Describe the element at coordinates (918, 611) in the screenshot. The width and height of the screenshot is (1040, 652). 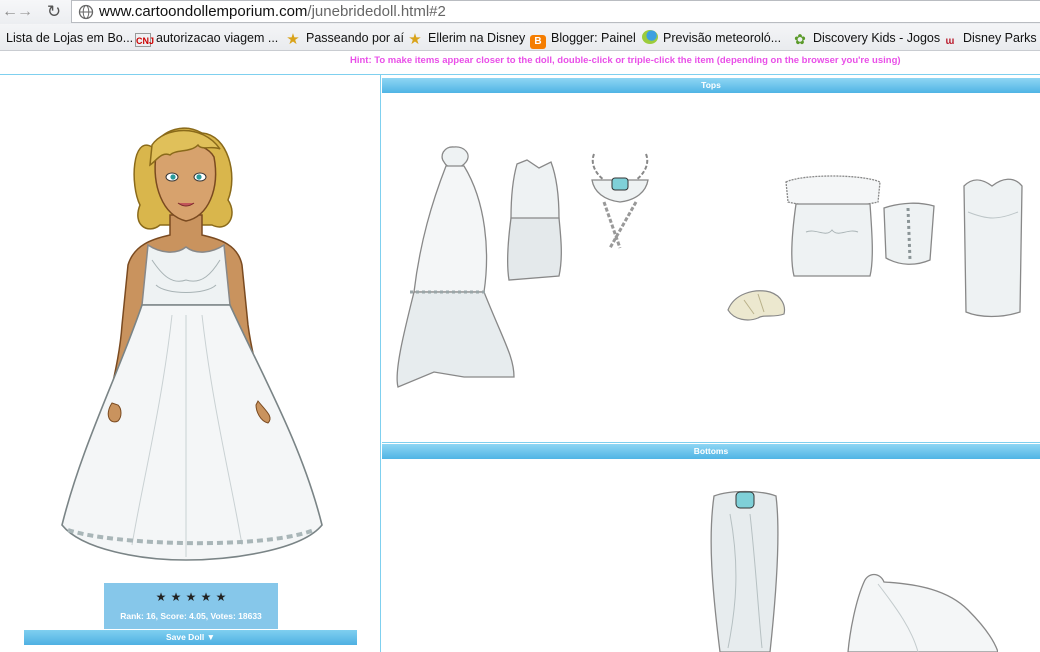
I see `ball-gown-skirt-item` at that location.